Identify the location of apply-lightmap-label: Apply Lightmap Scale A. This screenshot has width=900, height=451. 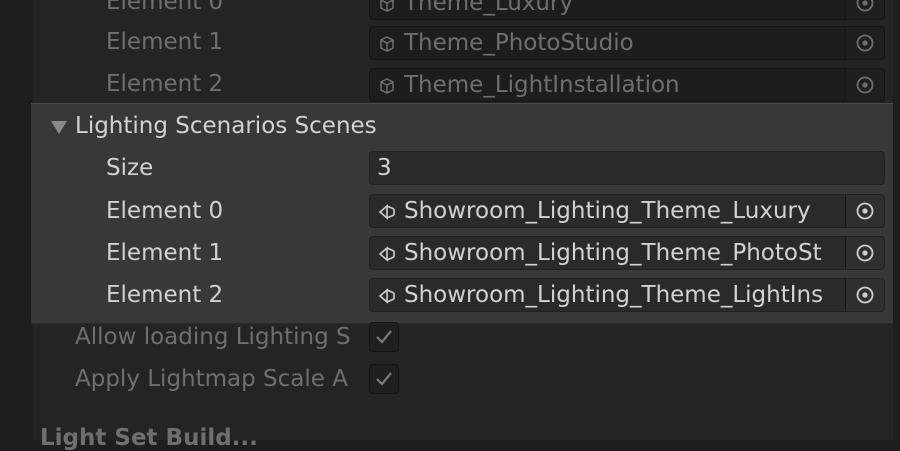
(211, 379).